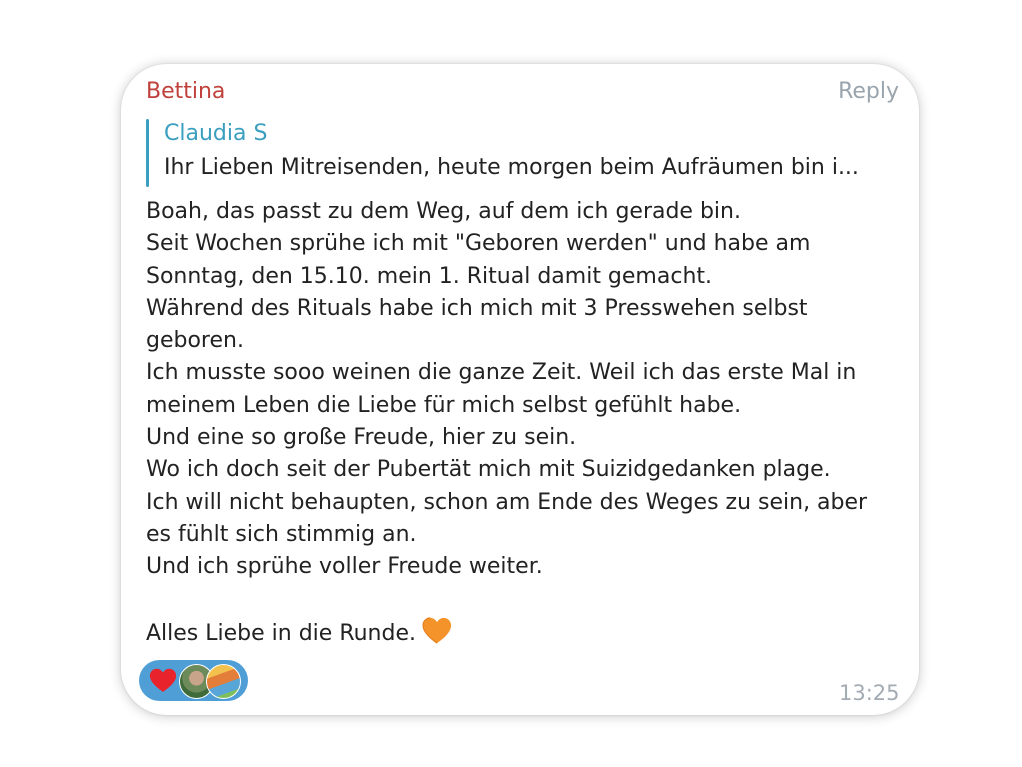 This screenshot has height=767, width=1022. Describe the element at coordinates (869, 693) in the screenshot. I see `message-time: 13:25` at that location.